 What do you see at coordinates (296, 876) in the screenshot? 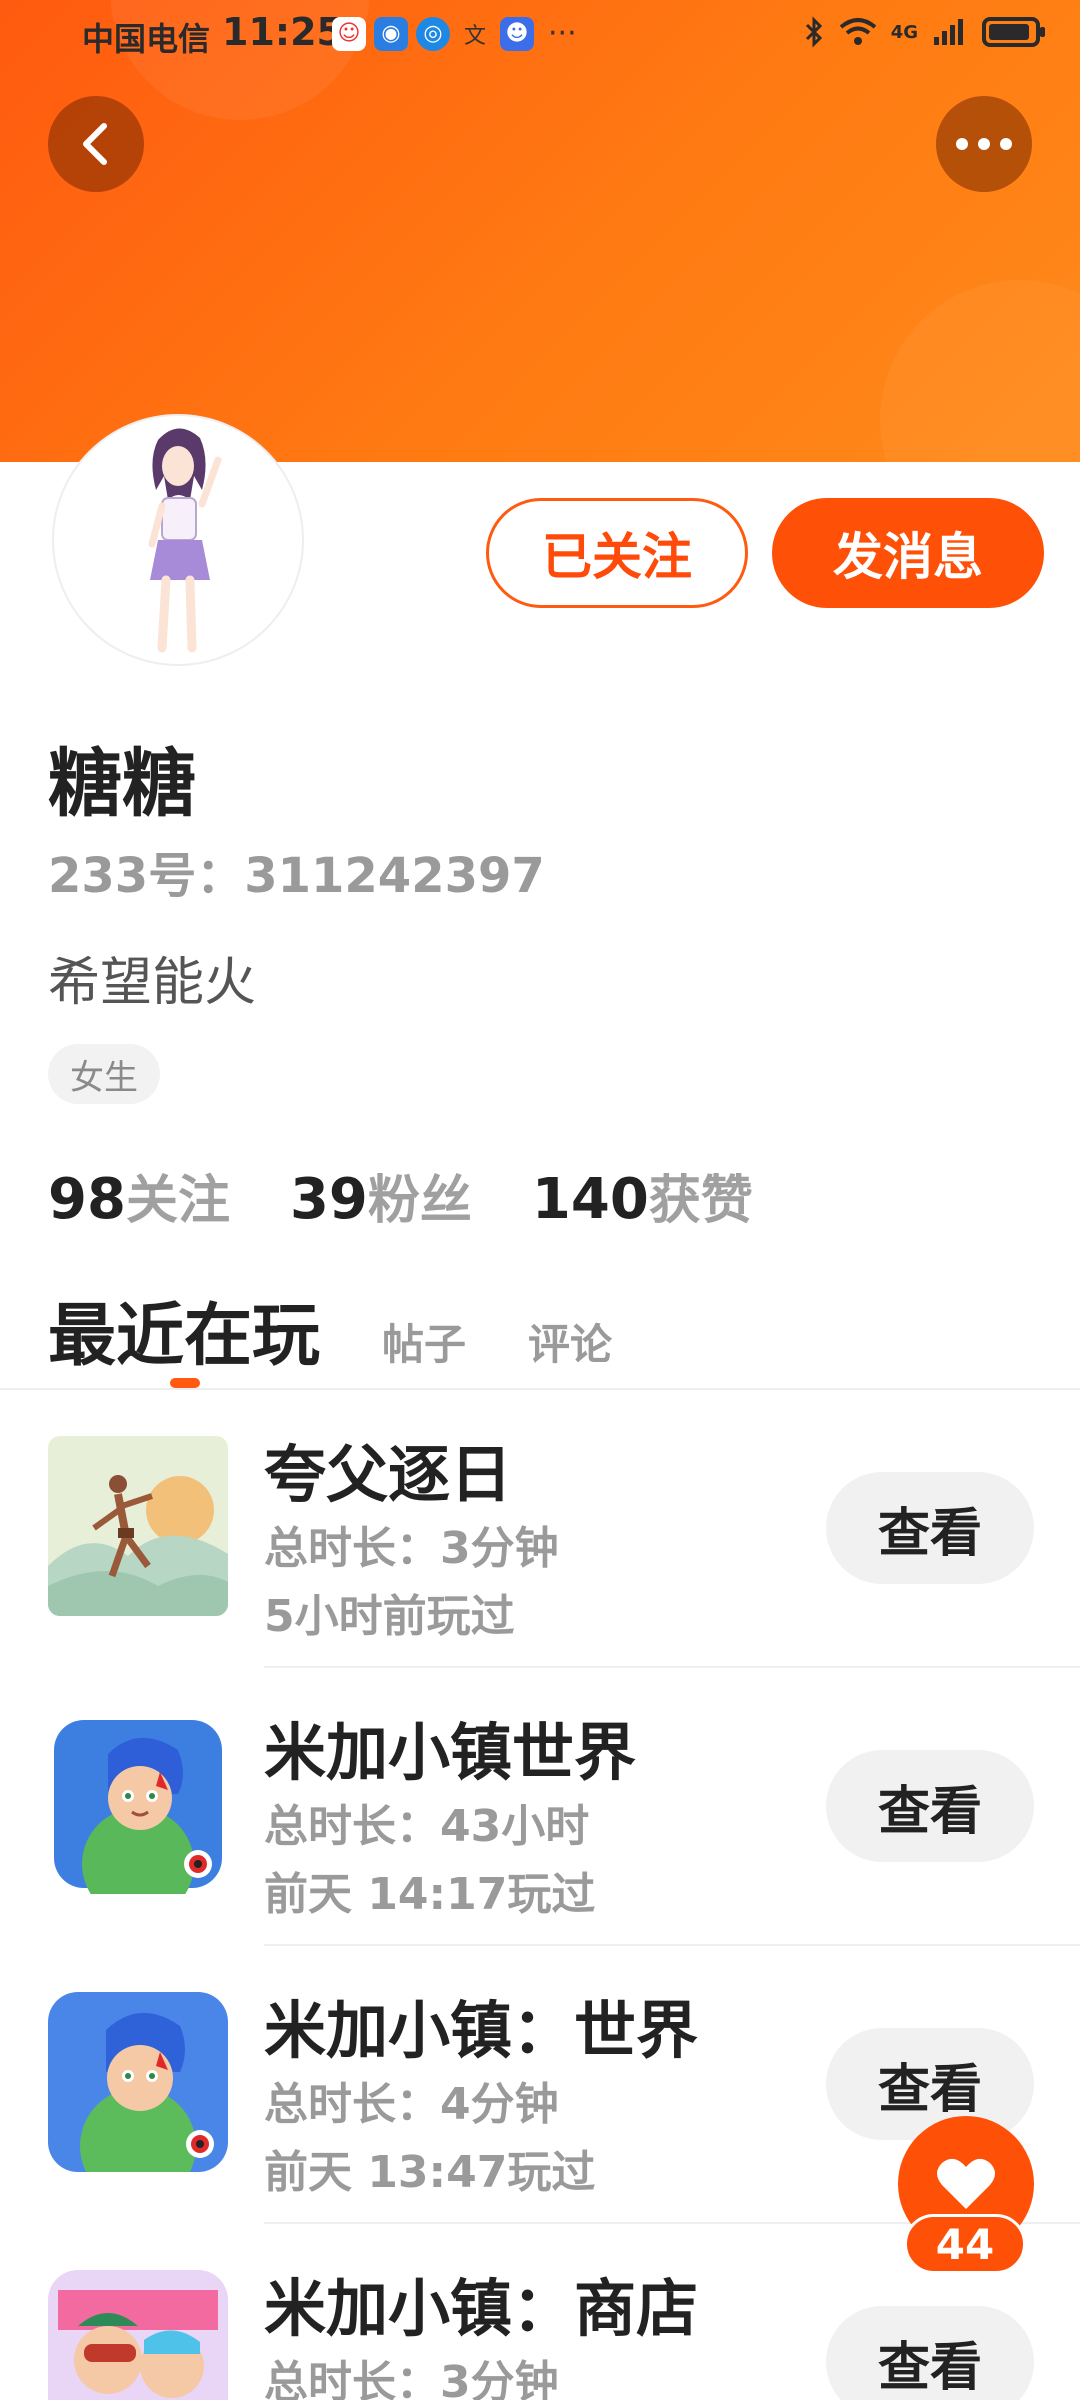
I see `user-id: 233号：311242397` at bounding box center [296, 876].